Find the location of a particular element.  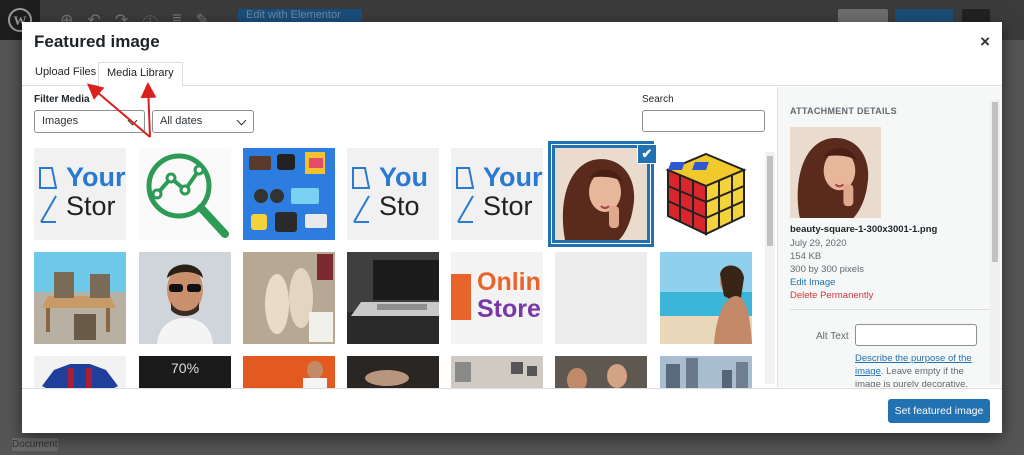

logo-text-line2: Sto is located at coordinates (399, 206).